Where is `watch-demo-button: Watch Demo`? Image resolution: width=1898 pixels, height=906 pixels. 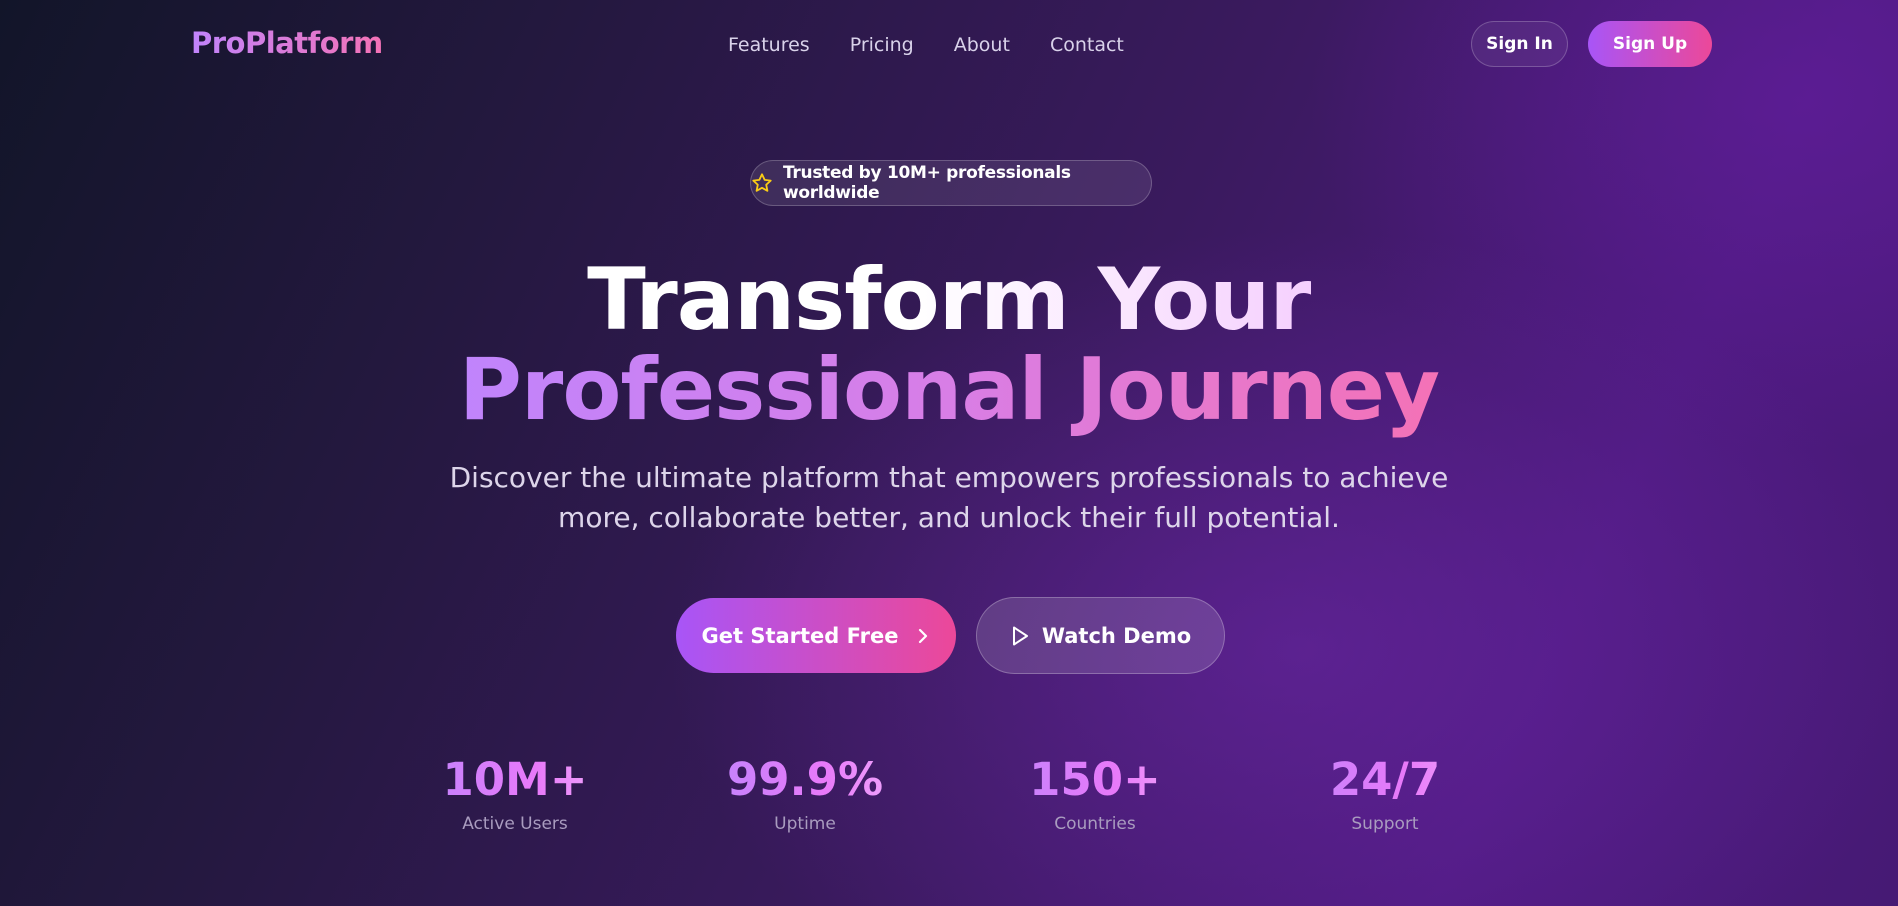 watch-demo-button: Watch Demo is located at coordinates (1100, 635).